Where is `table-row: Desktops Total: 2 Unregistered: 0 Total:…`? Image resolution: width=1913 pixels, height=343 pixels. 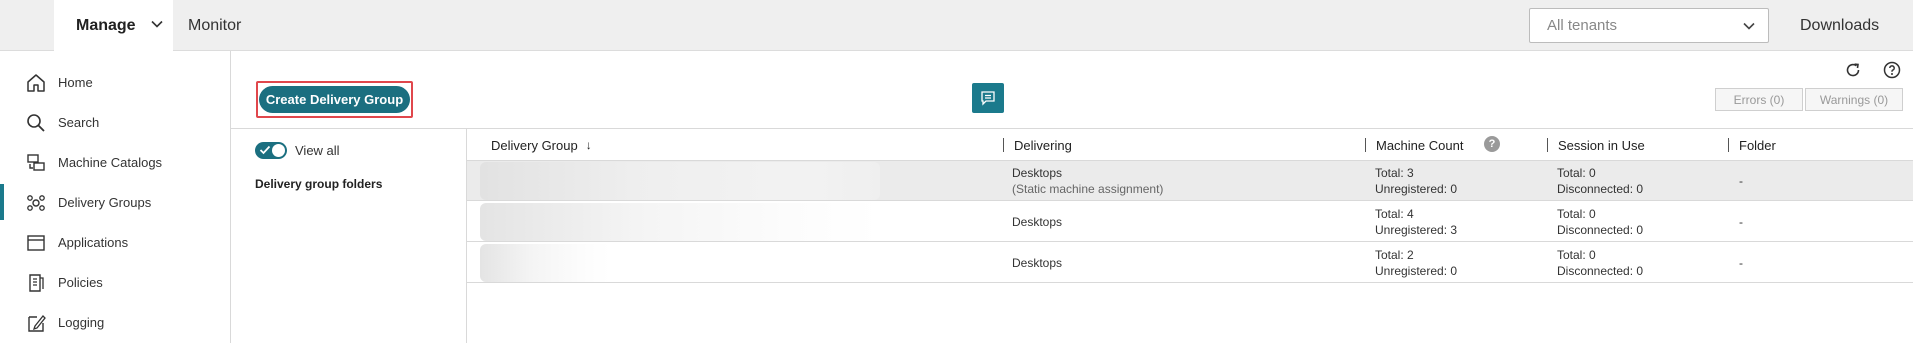
table-row: Desktops Total: 2 Unregistered: 0 Total:… is located at coordinates (1190, 263).